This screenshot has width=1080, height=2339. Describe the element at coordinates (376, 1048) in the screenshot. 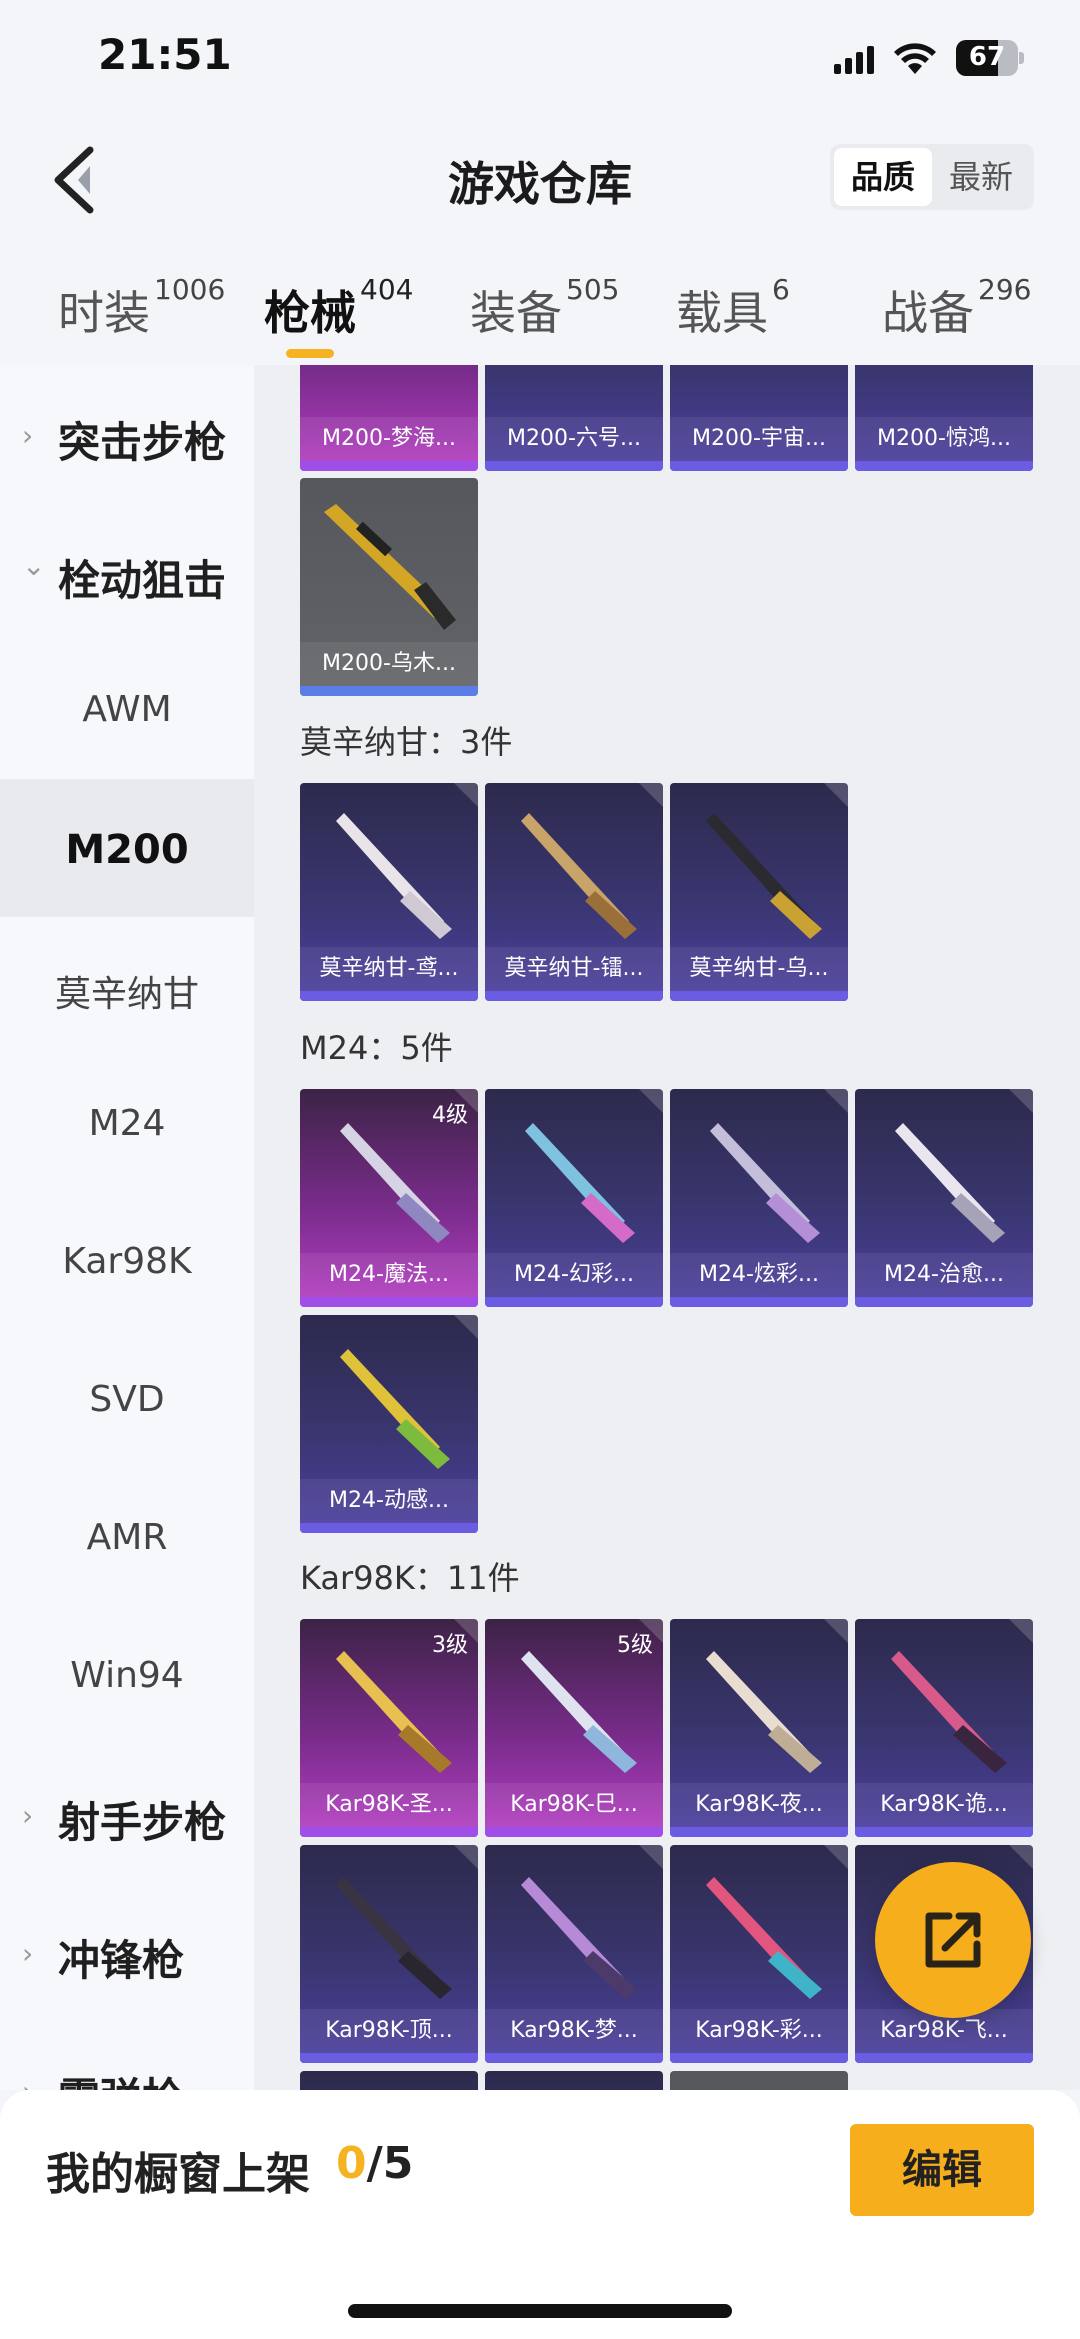

I see `section-title-m24: M24：5件` at that location.